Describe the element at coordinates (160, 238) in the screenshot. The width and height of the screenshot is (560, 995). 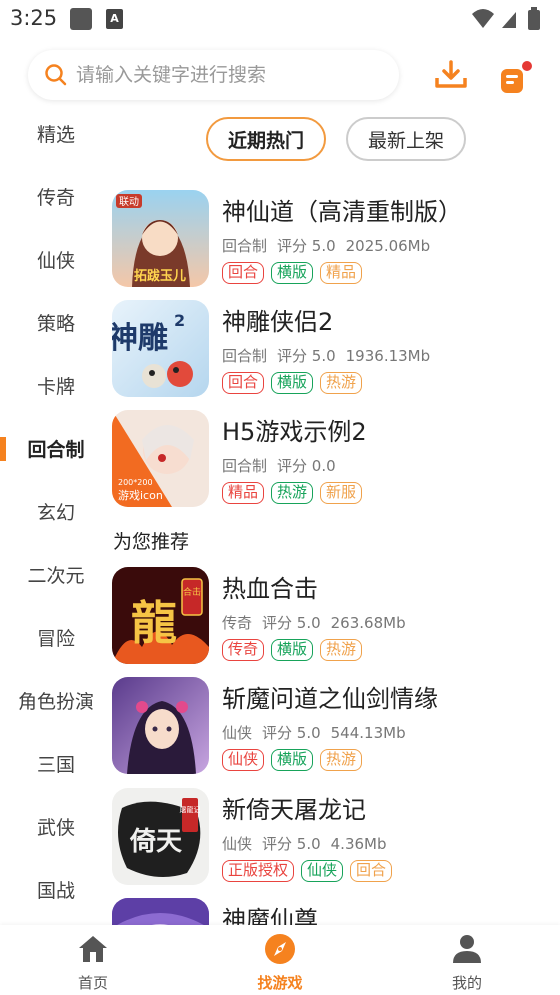
I see `game-icon-shenxiandao: 联动 拓跋玉儿` at that location.